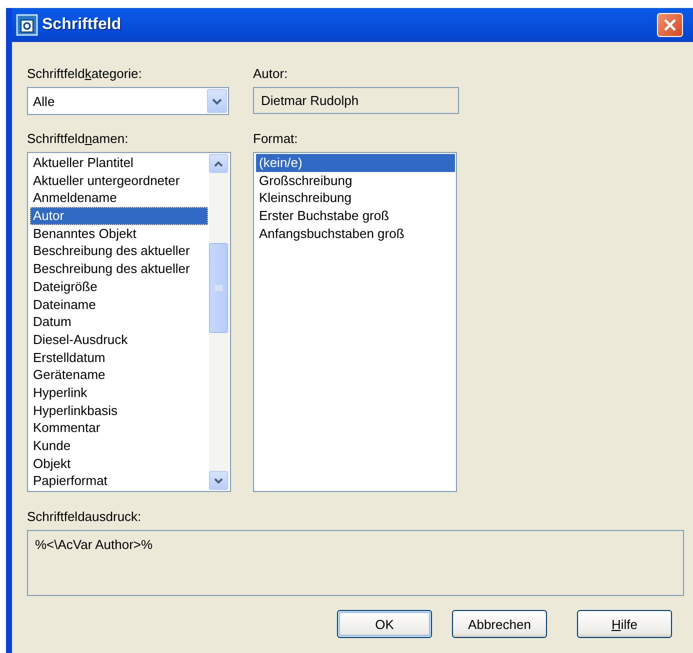  I want to click on dialog-button: Abbrechen, so click(499, 624).